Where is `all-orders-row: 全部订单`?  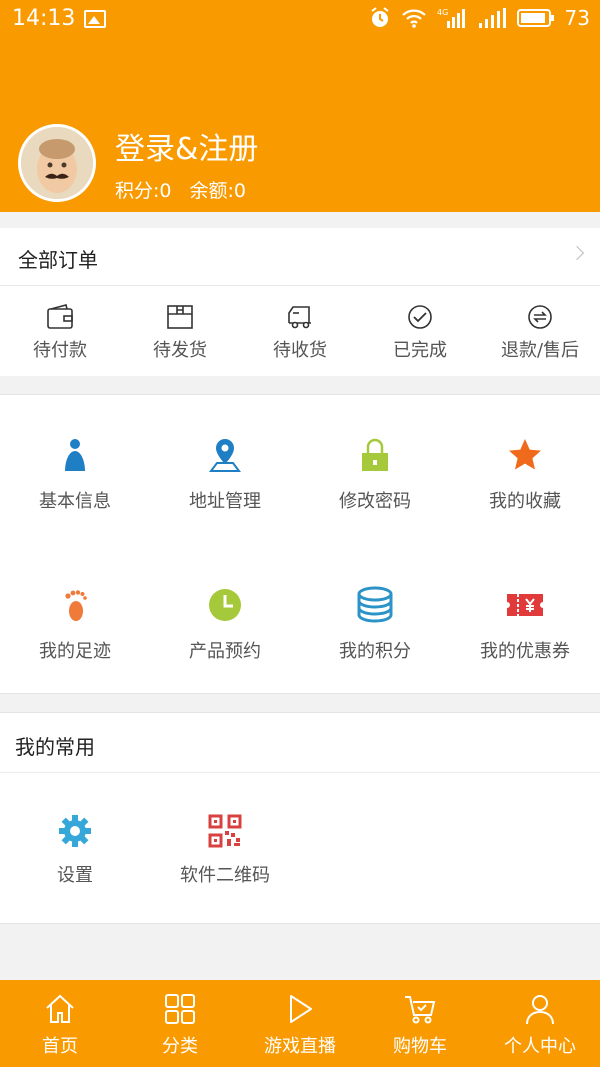
all-orders-row: 全部订单 is located at coordinates (300, 257).